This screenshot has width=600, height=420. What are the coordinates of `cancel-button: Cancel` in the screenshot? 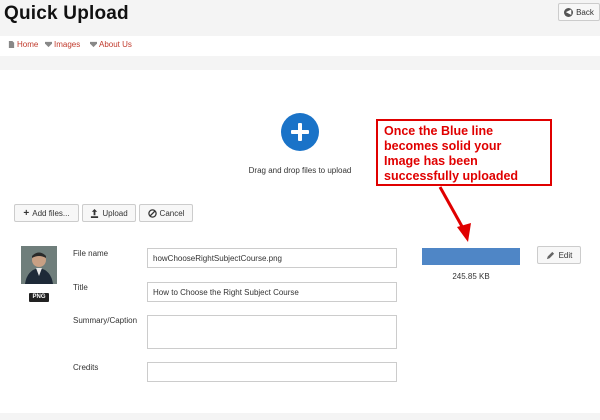 It's located at (166, 213).